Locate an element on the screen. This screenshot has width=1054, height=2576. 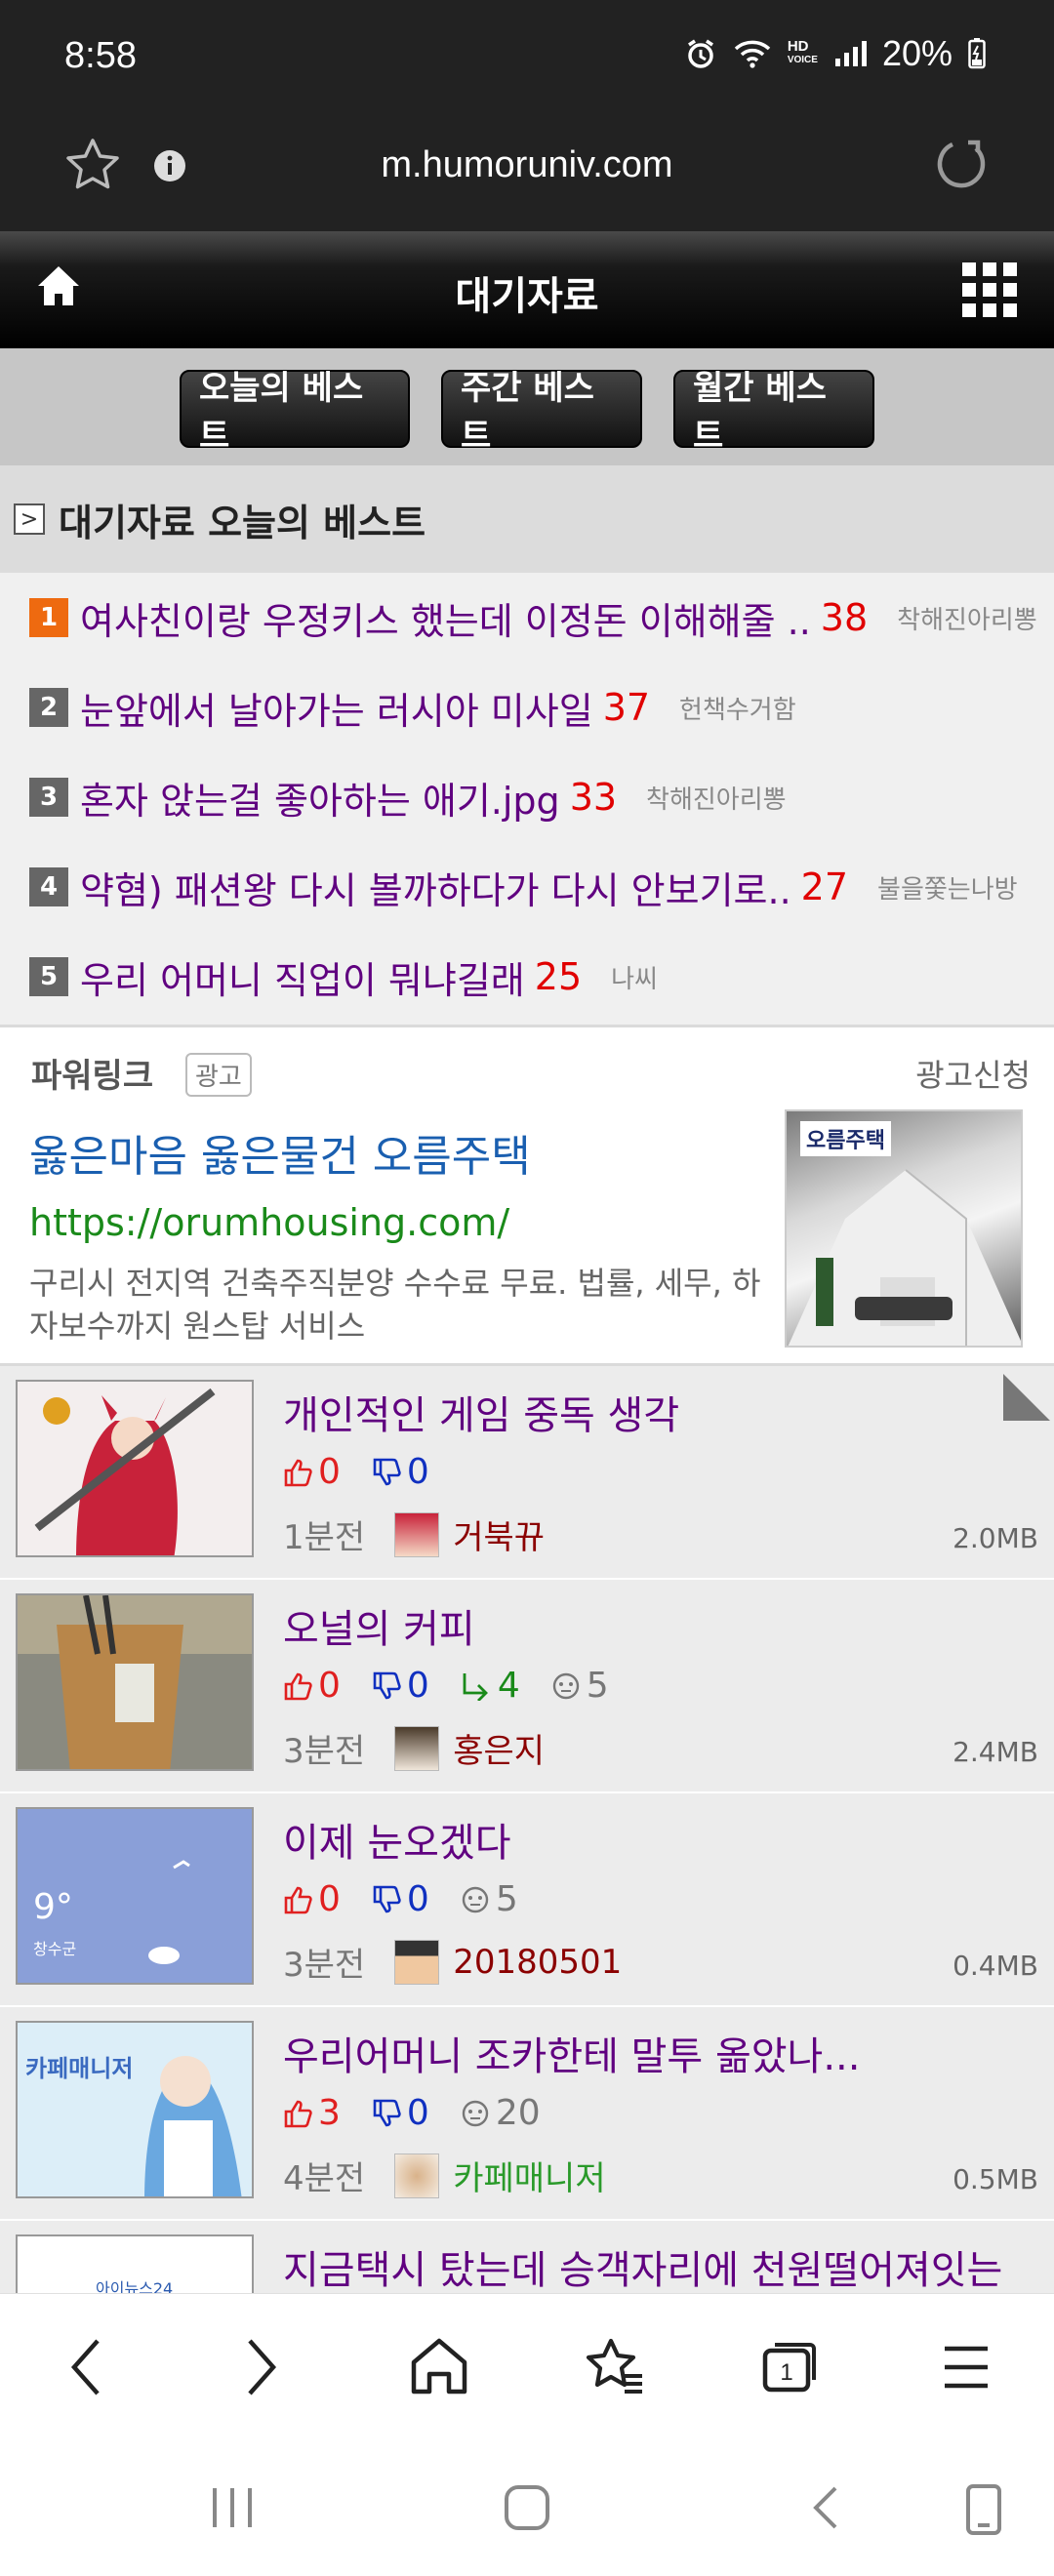
post-stats: 3 0 20 is located at coordinates (423, 2113).